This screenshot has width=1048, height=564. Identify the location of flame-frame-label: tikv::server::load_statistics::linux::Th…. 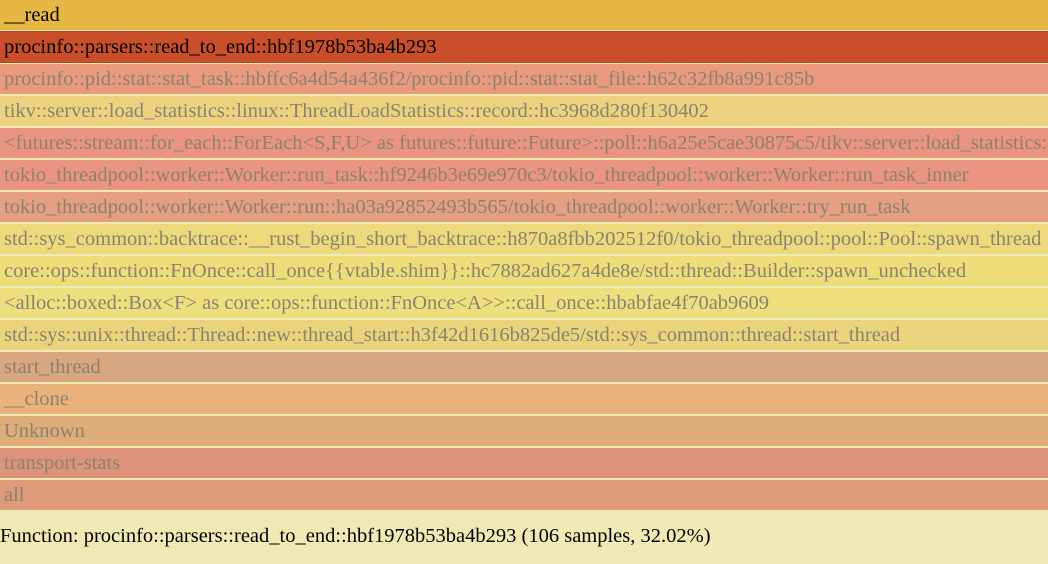
(356, 111).